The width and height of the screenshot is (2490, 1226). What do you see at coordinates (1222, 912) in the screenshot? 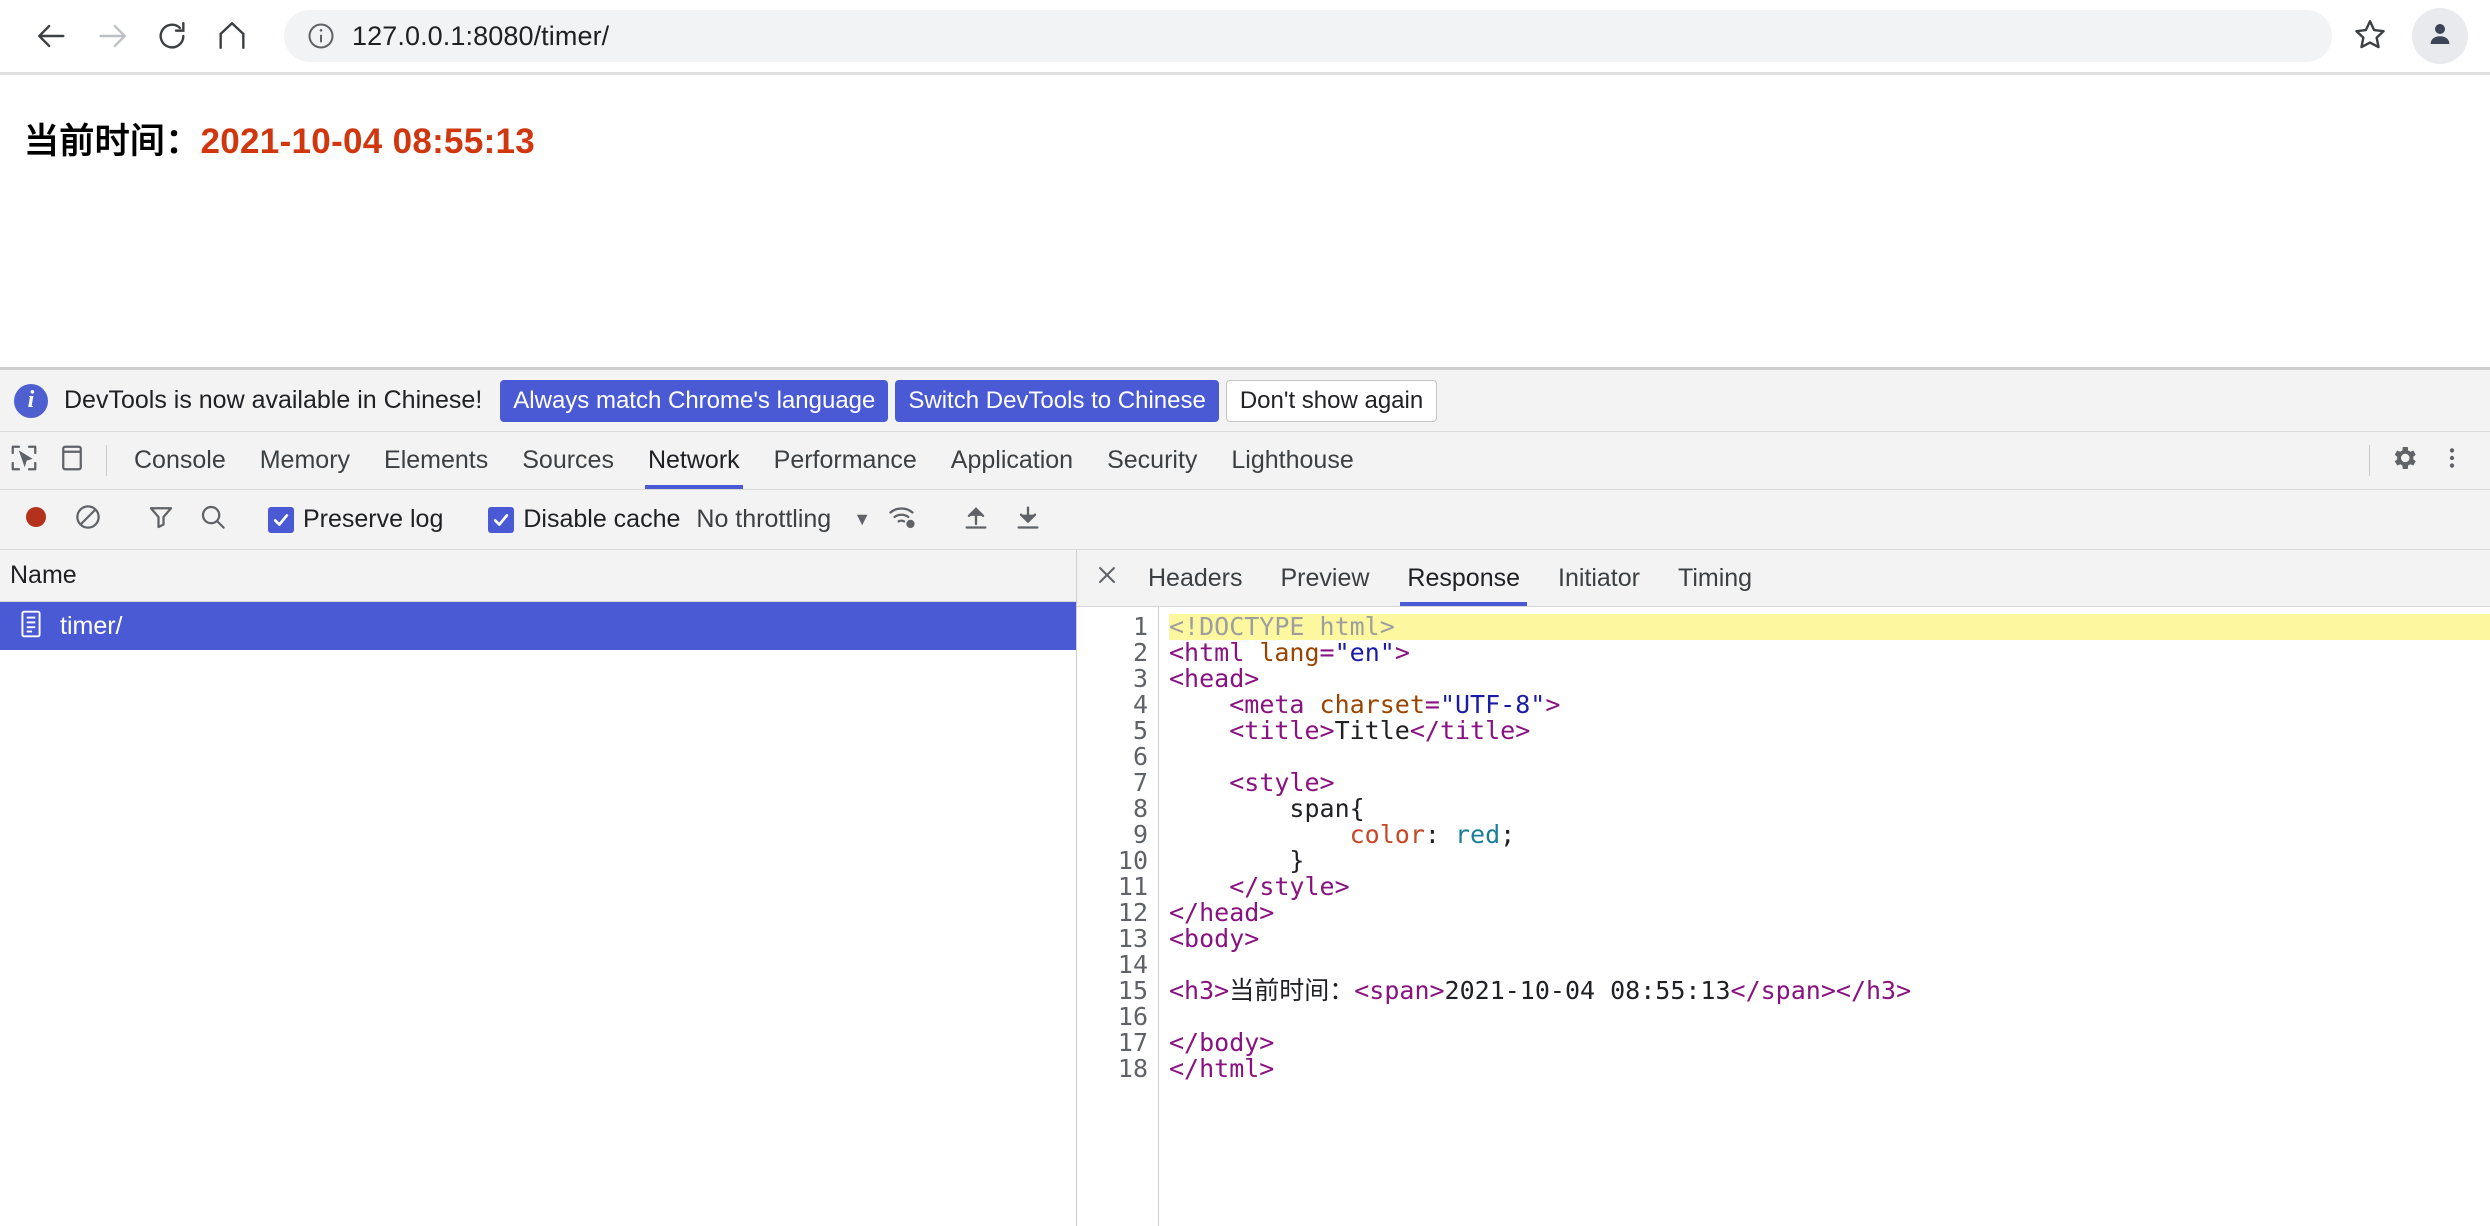
I see `code-token: </head>` at bounding box center [1222, 912].